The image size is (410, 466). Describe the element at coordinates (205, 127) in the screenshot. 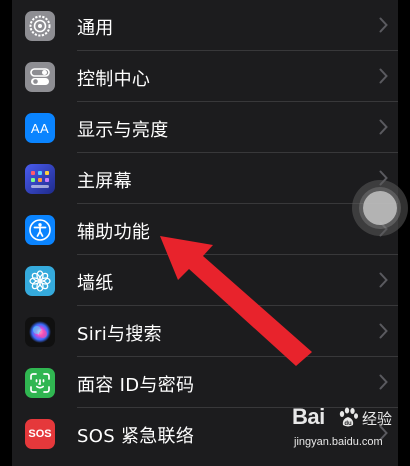

I see `settings-row-display: AA 显示与亮度` at that location.